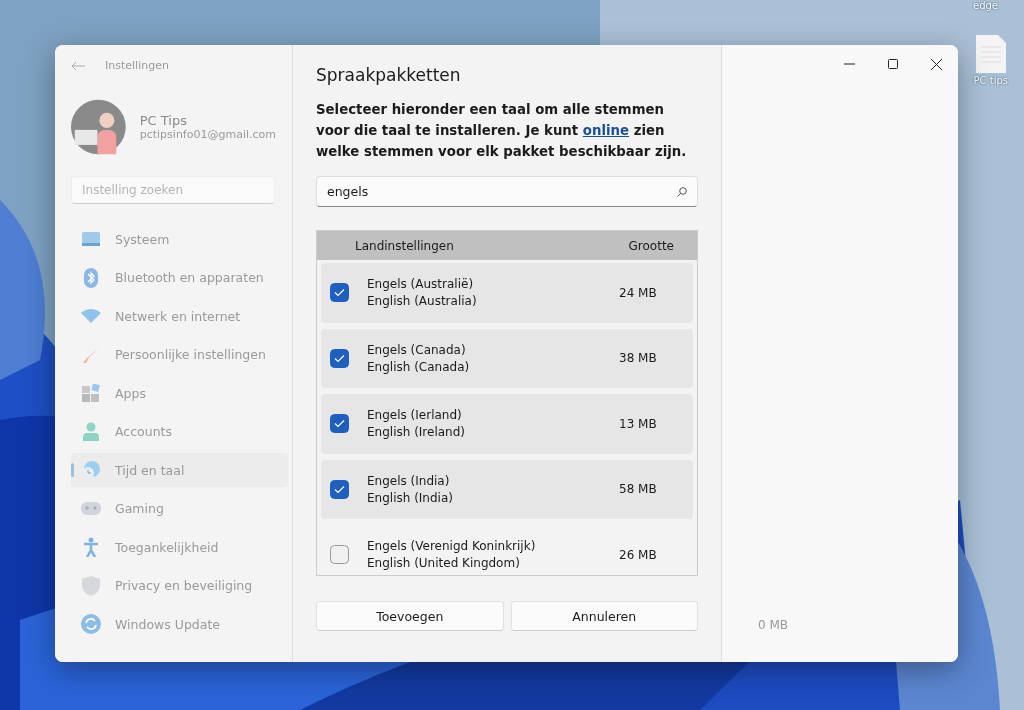 The width and height of the screenshot is (1024, 710). I want to click on language-name-english: English (Canada), so click(419, 366).